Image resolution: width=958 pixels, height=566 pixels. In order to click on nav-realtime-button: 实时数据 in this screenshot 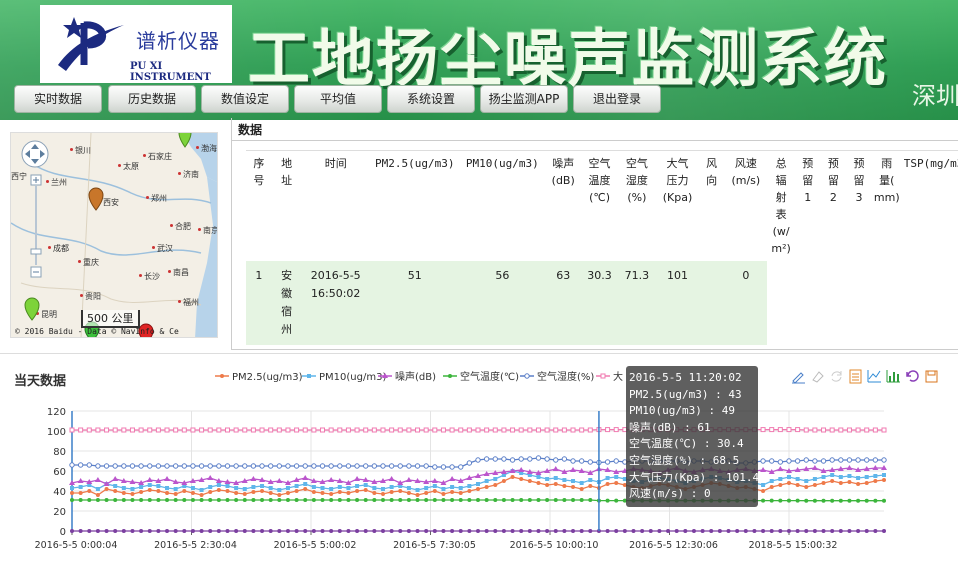, I will do `click(58, 99)`.